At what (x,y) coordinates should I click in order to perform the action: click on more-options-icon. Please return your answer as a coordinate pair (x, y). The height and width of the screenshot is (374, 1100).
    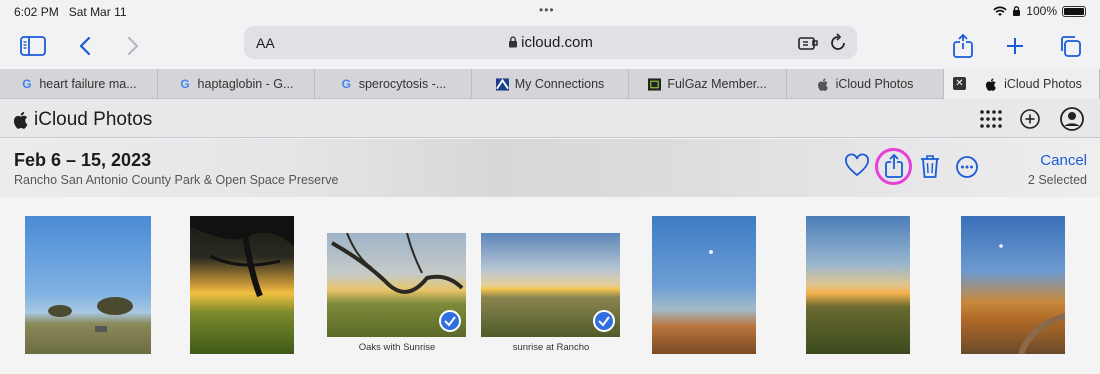
    Looking at the image, I should click on (967, 166).